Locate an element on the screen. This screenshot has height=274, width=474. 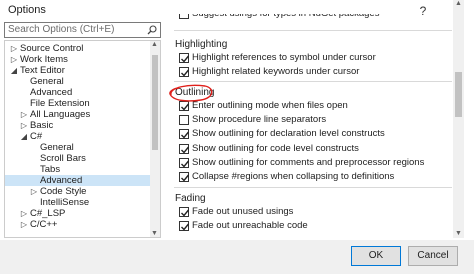
section-title-highlighting: Highlighting is located at coordinates (201, 44).